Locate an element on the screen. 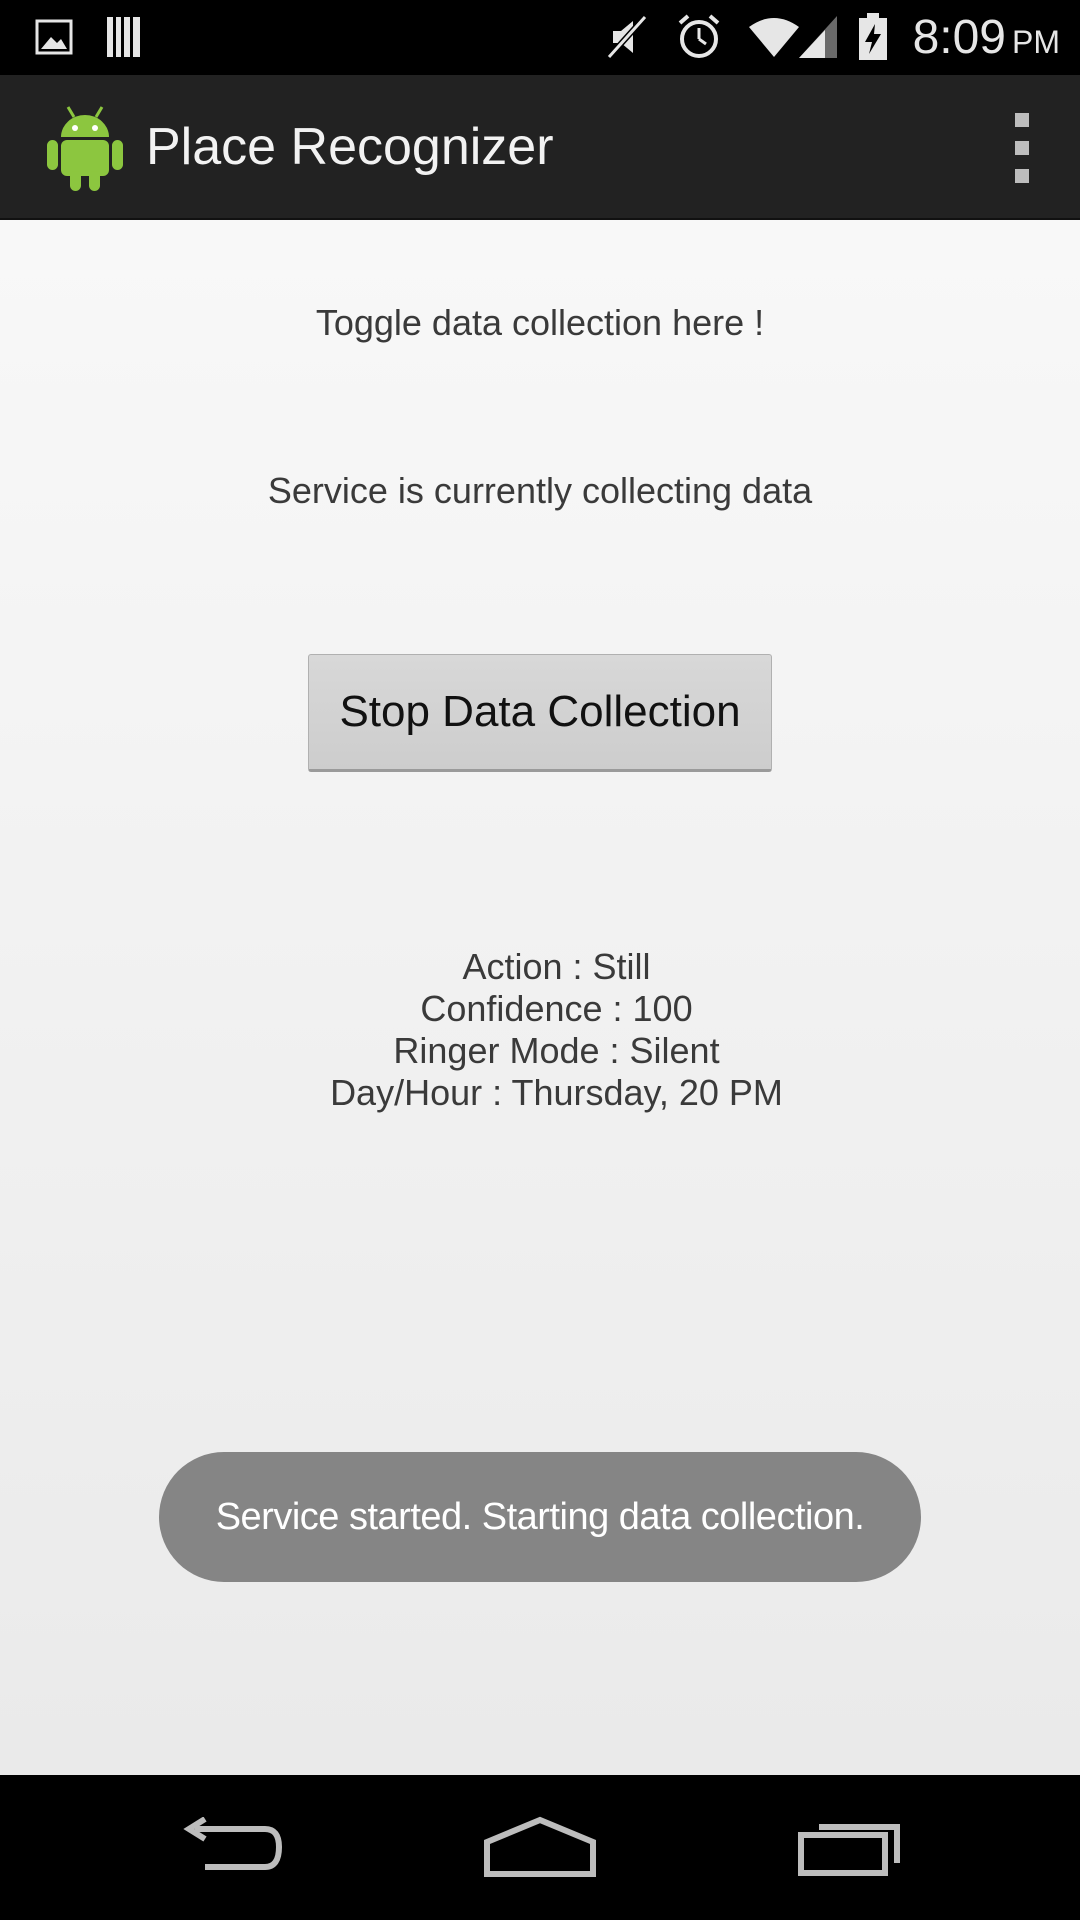 This screenshot has width=1080, height=1920. action-info: Action : Still is located at coordinates (556, 966).